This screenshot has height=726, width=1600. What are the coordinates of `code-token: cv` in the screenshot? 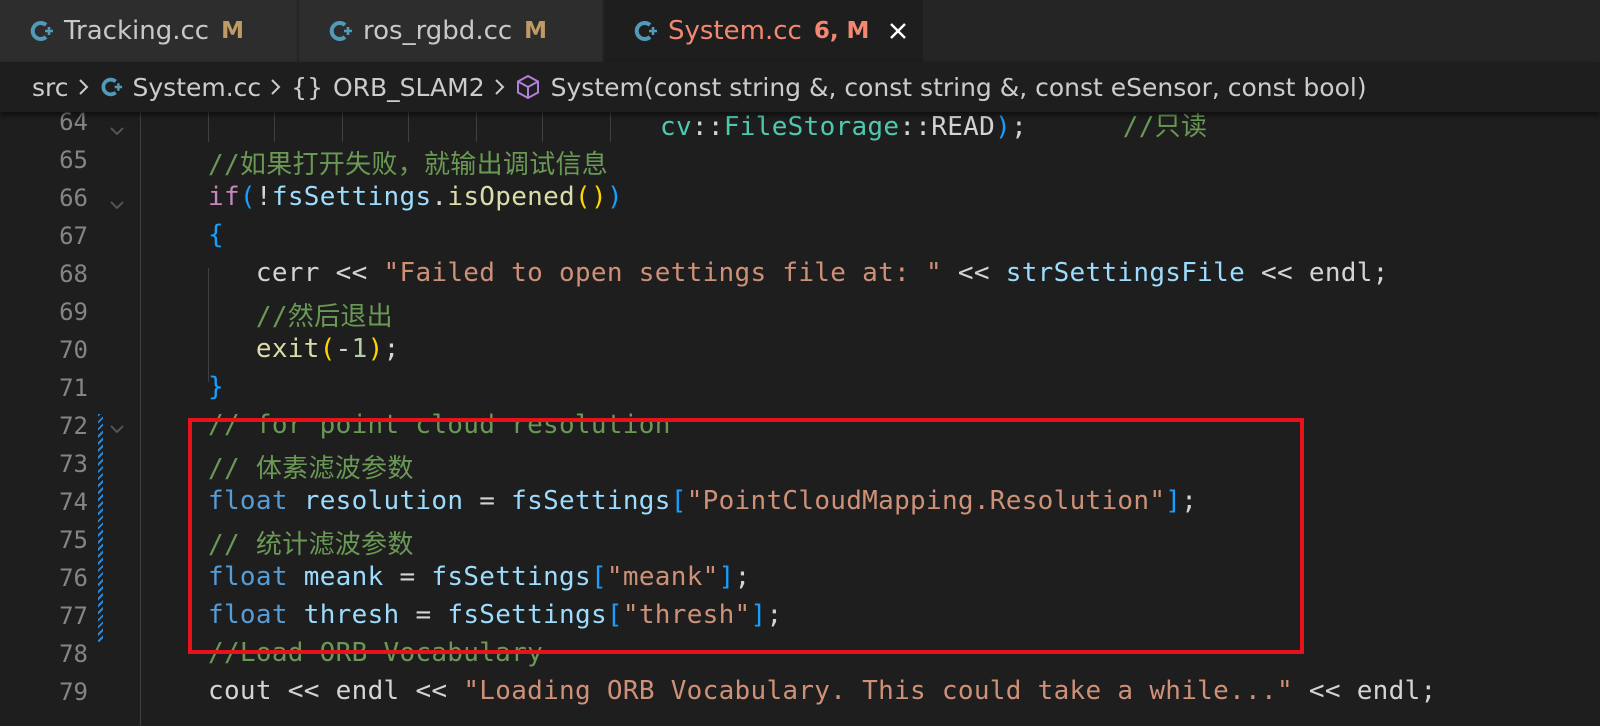 It's located at (676, 127).